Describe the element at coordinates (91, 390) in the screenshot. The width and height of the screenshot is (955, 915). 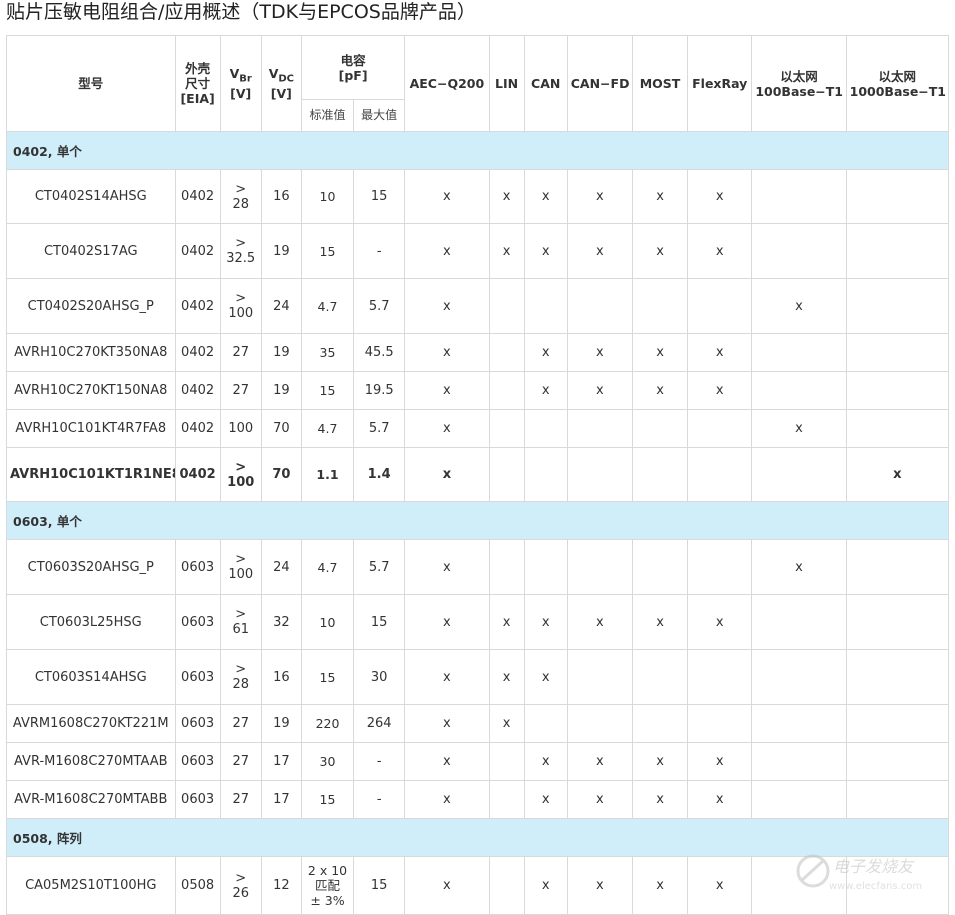
I see `cell-model: AVRH10C270KT150NA8` at that location.